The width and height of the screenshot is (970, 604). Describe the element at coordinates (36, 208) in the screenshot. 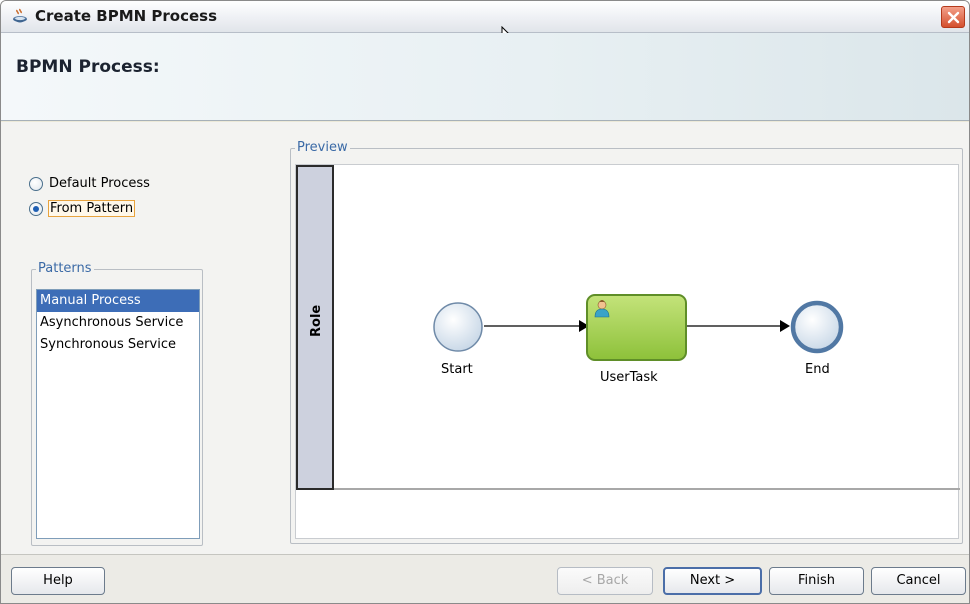

I see `from-pattern-radio` at that location.